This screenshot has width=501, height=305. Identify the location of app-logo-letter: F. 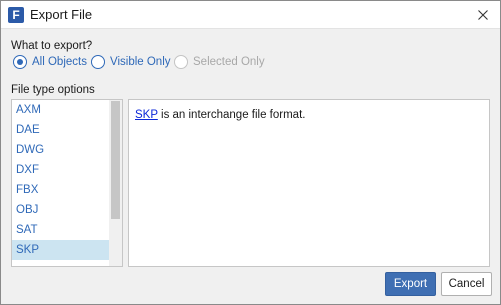
(16, 15).